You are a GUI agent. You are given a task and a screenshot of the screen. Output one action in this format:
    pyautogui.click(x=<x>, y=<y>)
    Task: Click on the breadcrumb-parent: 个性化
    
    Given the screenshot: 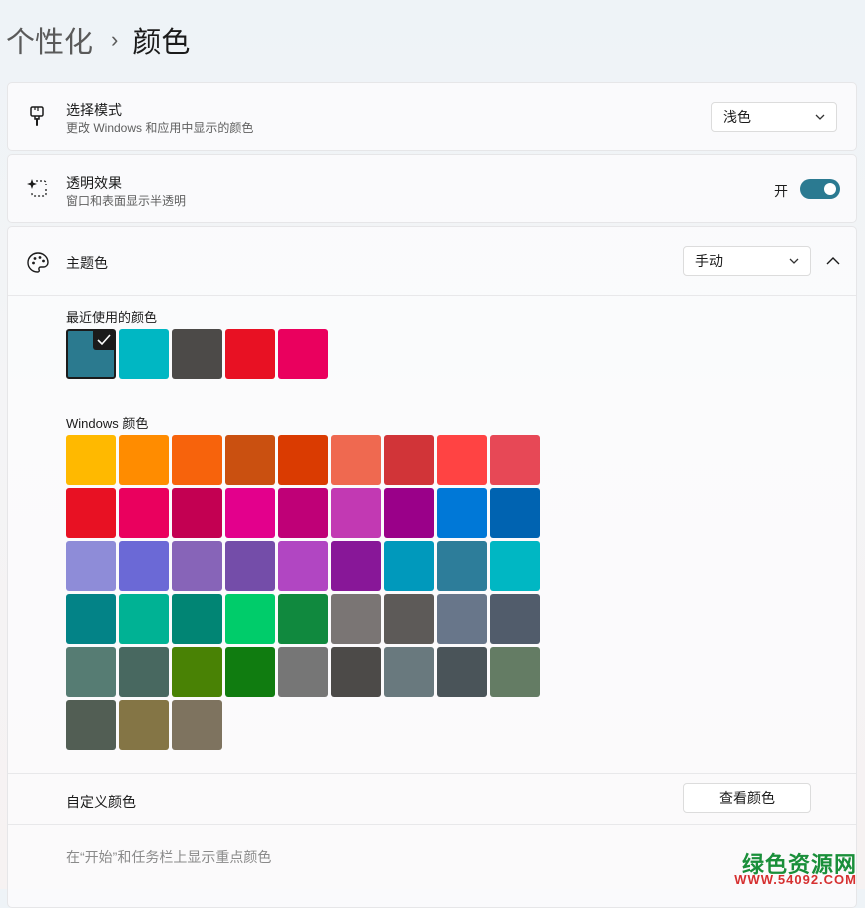 What is the action you would take?
    pyautogui.click(x=49, y=40)
    